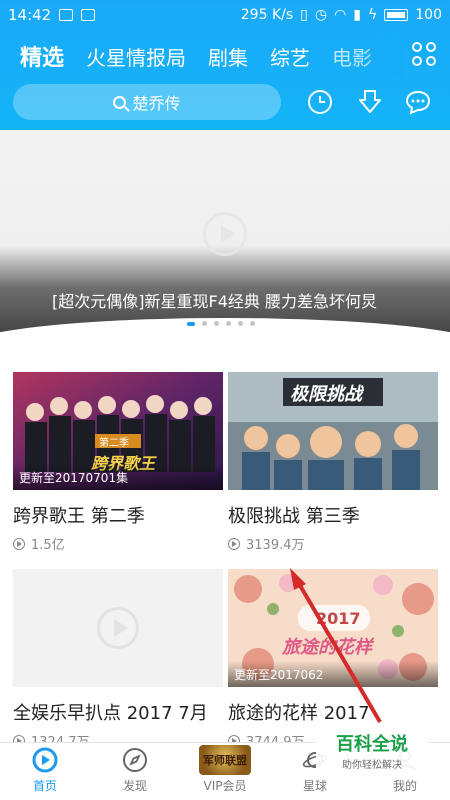 The width and height of the screenshot is (450, 800). What do you see at coordinates (267, 15) in the screenshot?
I see `network-speed: 295 K/s` at bounding box center [267, 15].